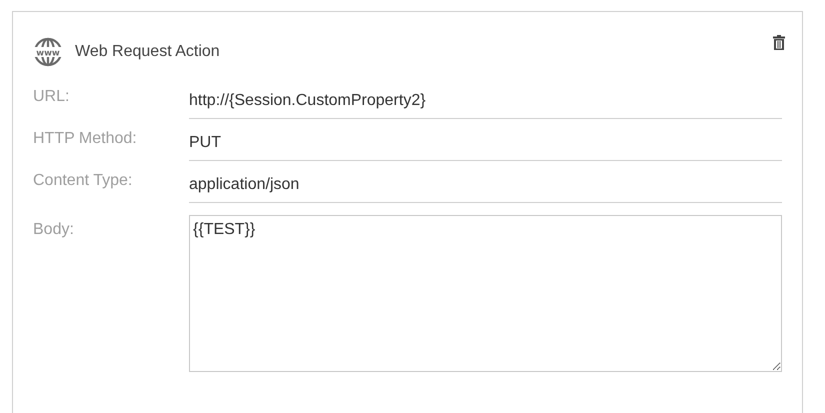 The image size is (825, 413). What do you see at coordinates (54, 230) in the screenshot?
I see `field-label: Body:` at bounding box center [54, 230].